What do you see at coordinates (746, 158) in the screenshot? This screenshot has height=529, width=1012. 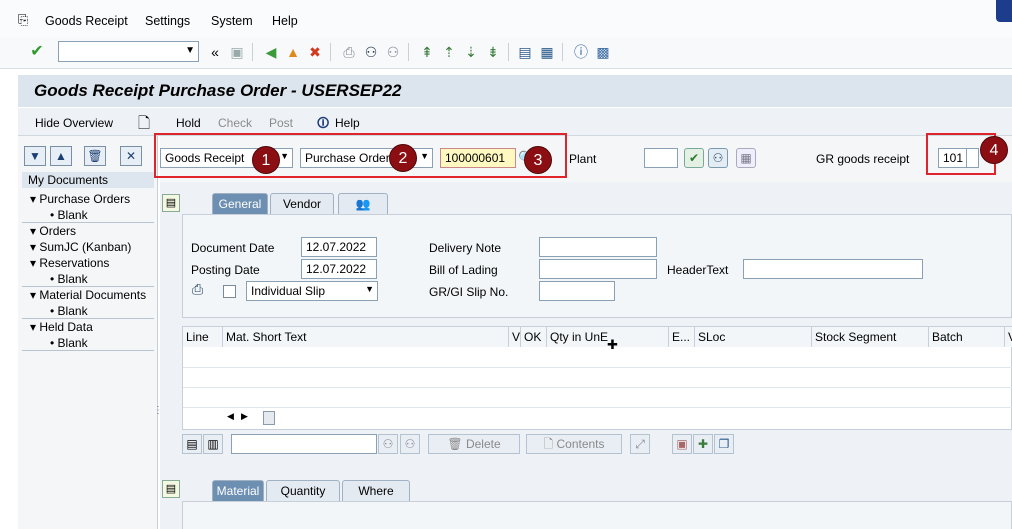 I see `settings-grid-icon: ▦` at bounding box center [746, 158].